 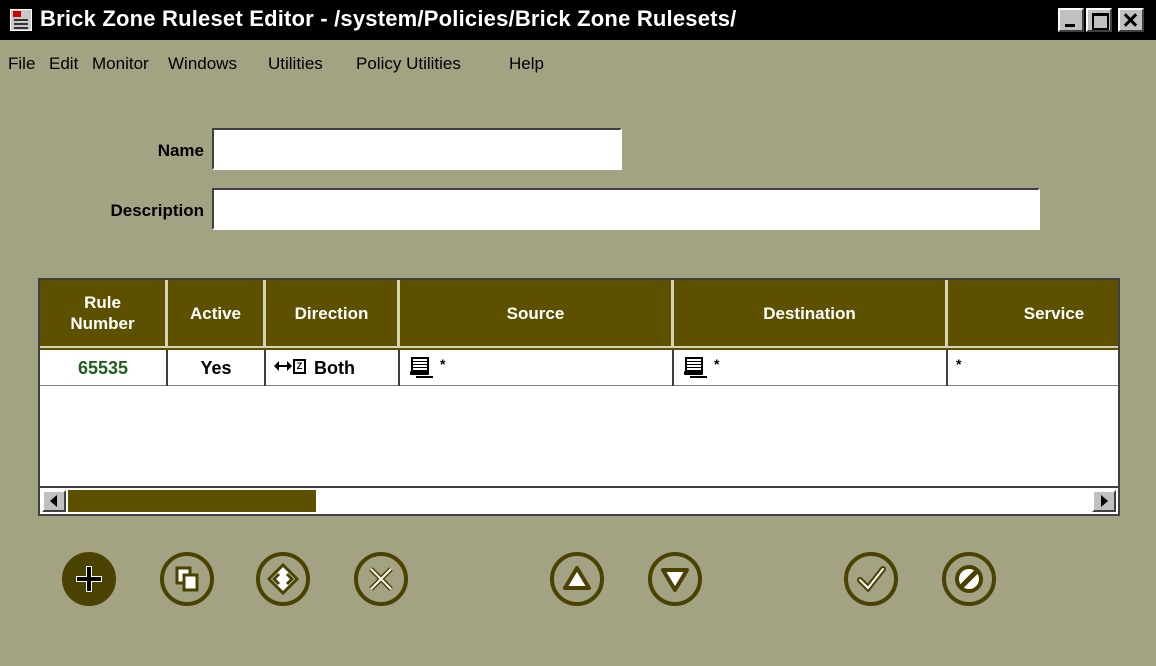 I want to click on add-rule-button, so click(x=89, y=579).